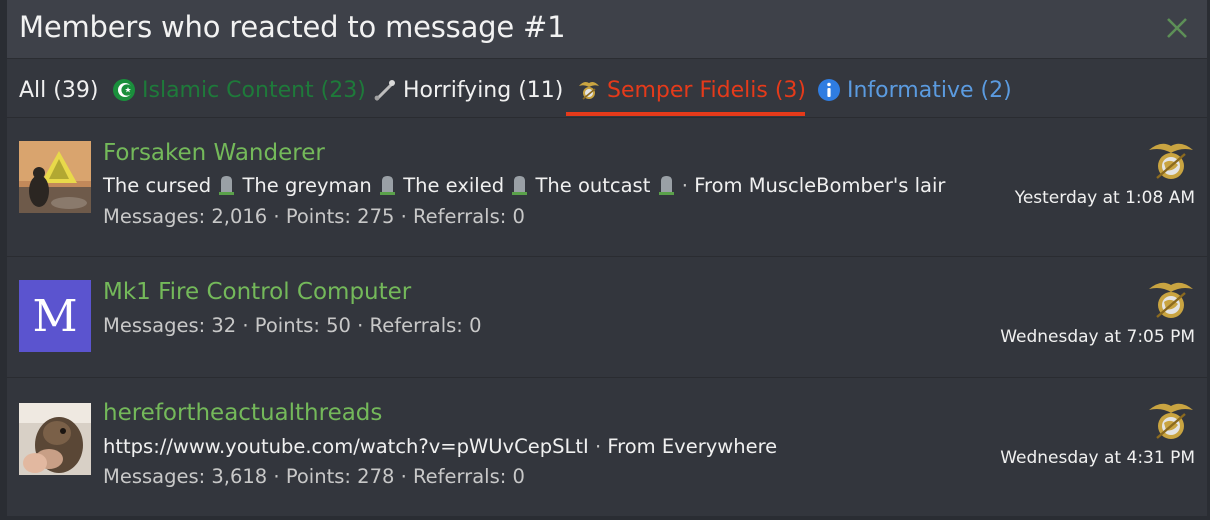  Describe the element at coordinates (292, 27) in the screenshot. I see `dialog-title: Members who reacted to message #1` at that location.